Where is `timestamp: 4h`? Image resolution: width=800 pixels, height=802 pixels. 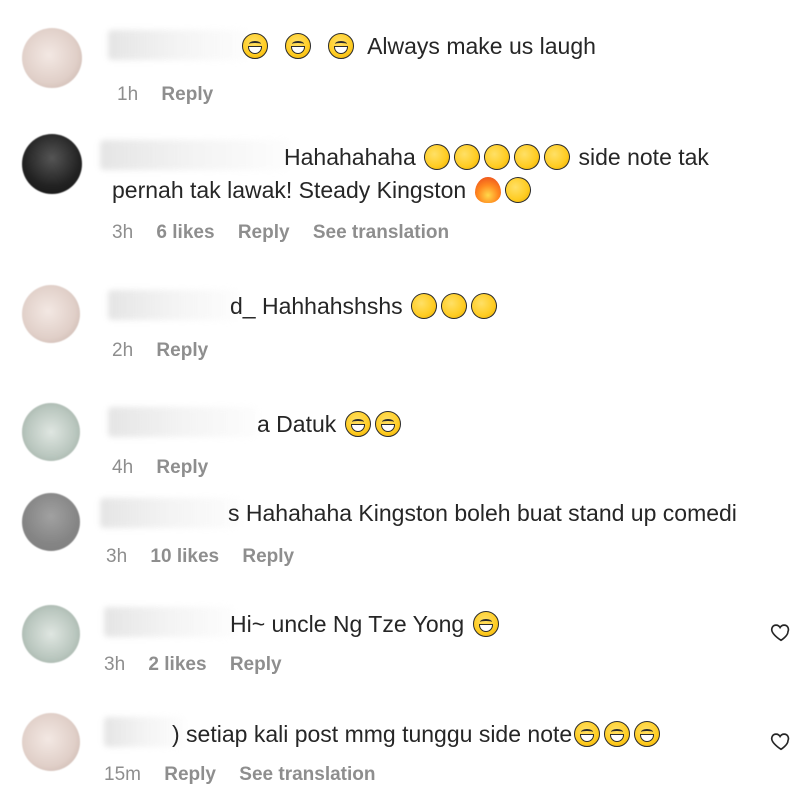 timestamp: 4h is located at coordinates (123, 467).